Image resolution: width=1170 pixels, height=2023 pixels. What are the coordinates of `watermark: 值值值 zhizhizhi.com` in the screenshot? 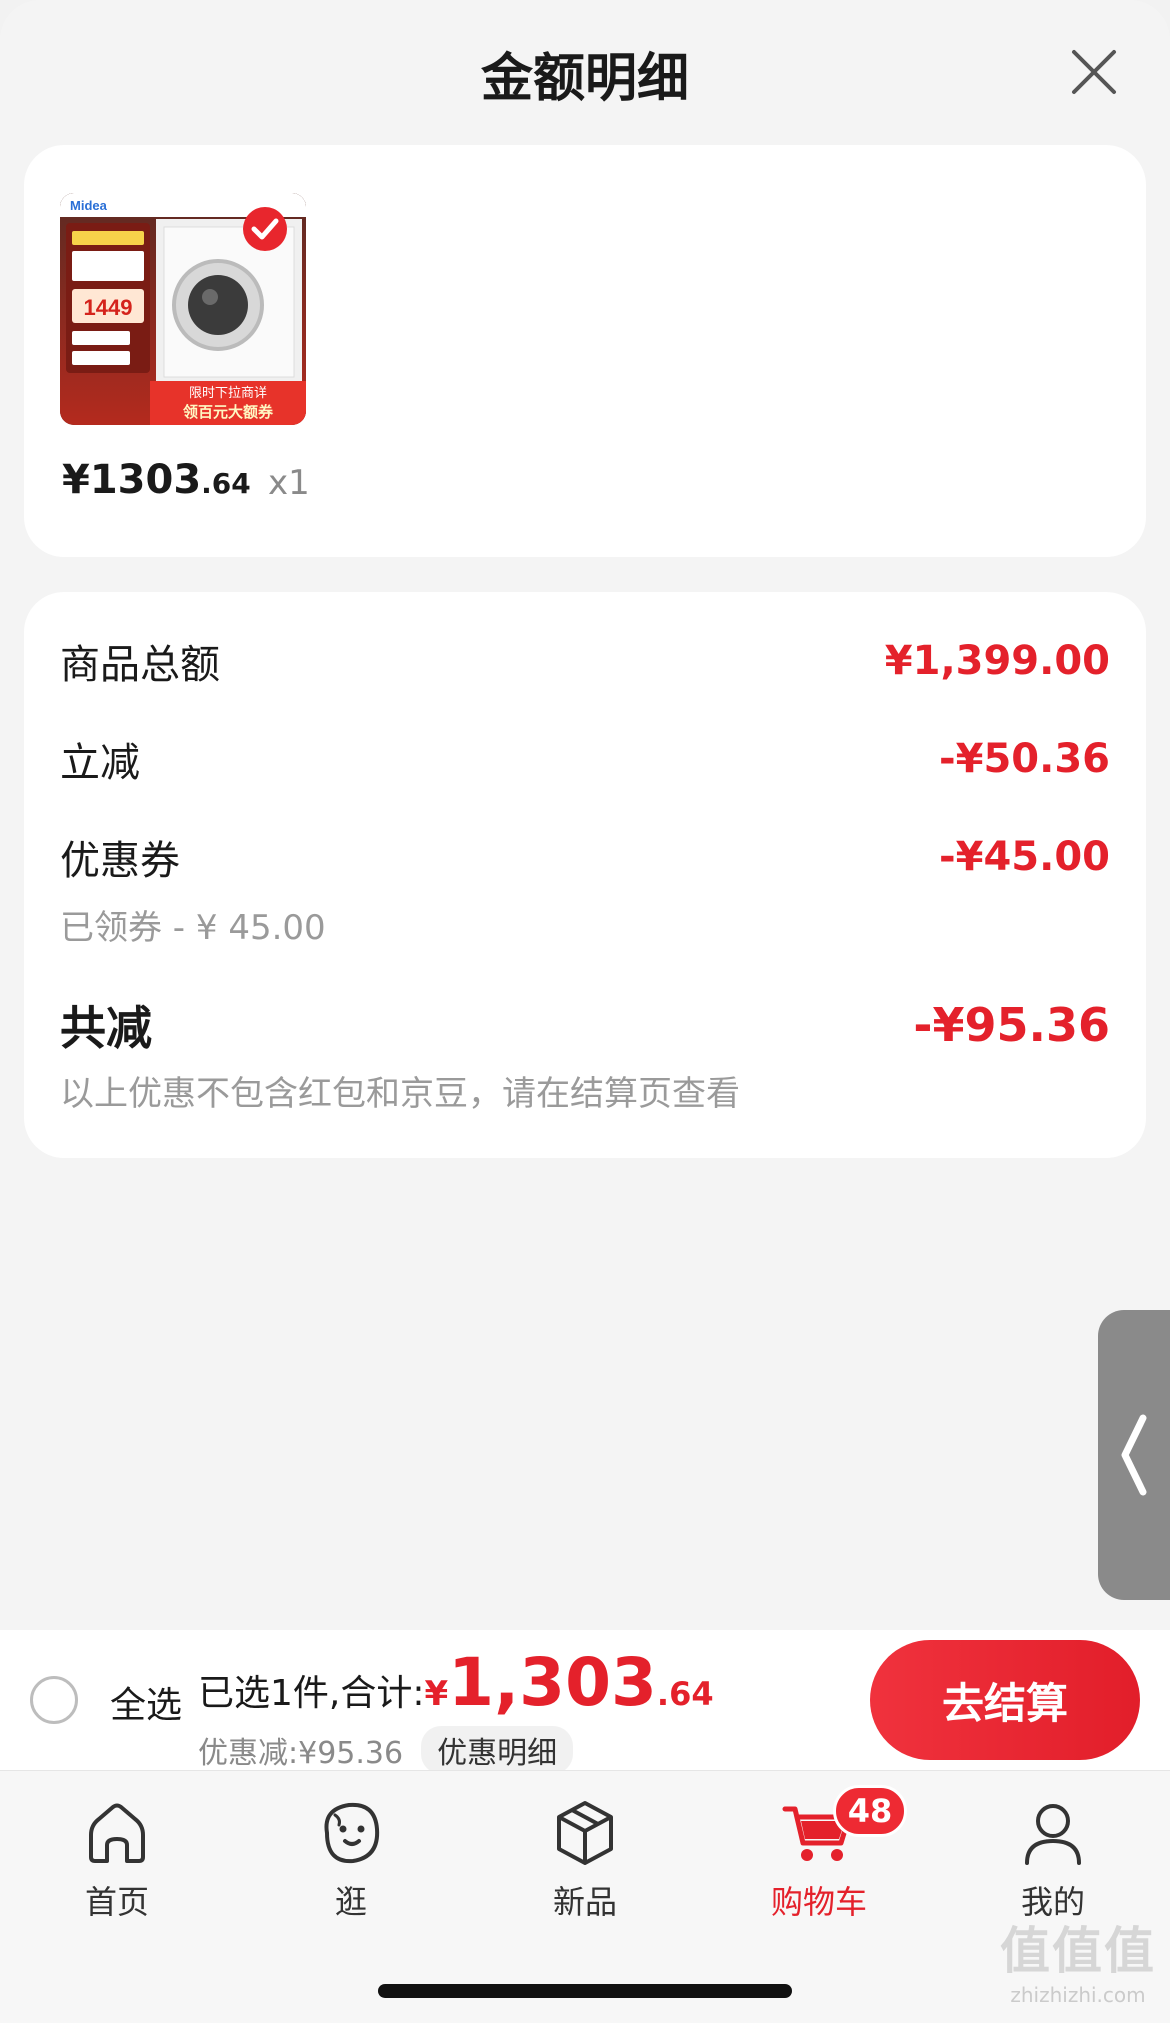 It's located at (1078, 1959).